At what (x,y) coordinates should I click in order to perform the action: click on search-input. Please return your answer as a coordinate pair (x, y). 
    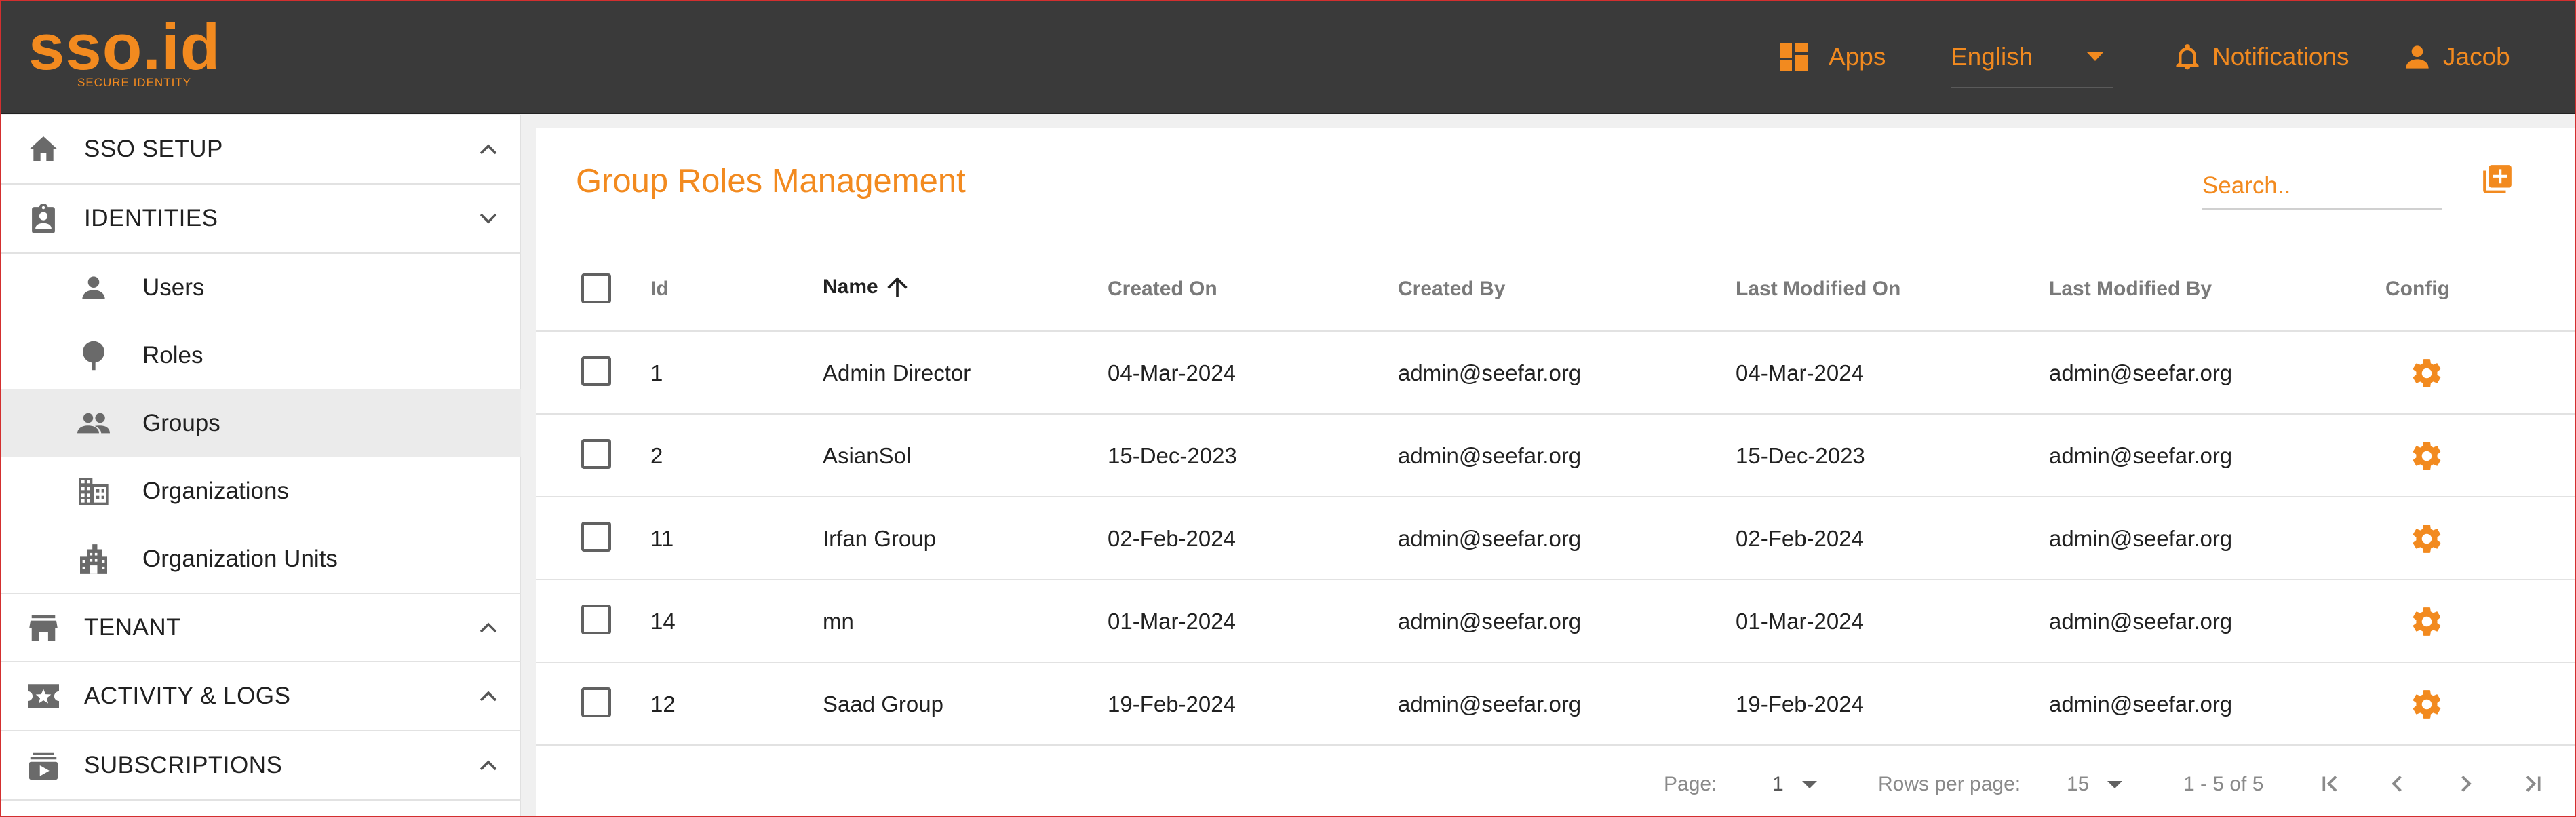
    Looking at the image, I should click on (2322, 187).